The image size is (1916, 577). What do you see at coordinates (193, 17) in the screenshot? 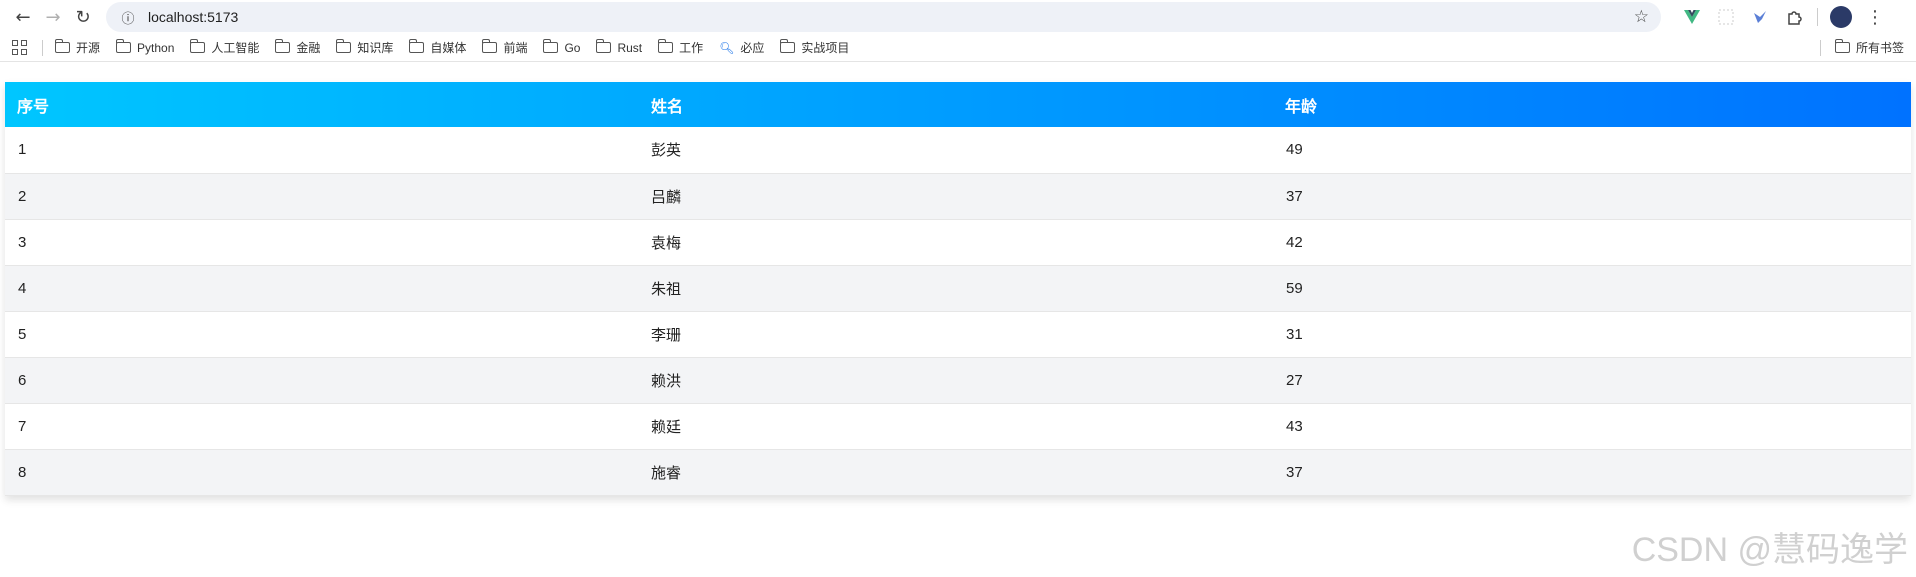
I see `url-text: localhost:5173` at bounding box center [193, 17].